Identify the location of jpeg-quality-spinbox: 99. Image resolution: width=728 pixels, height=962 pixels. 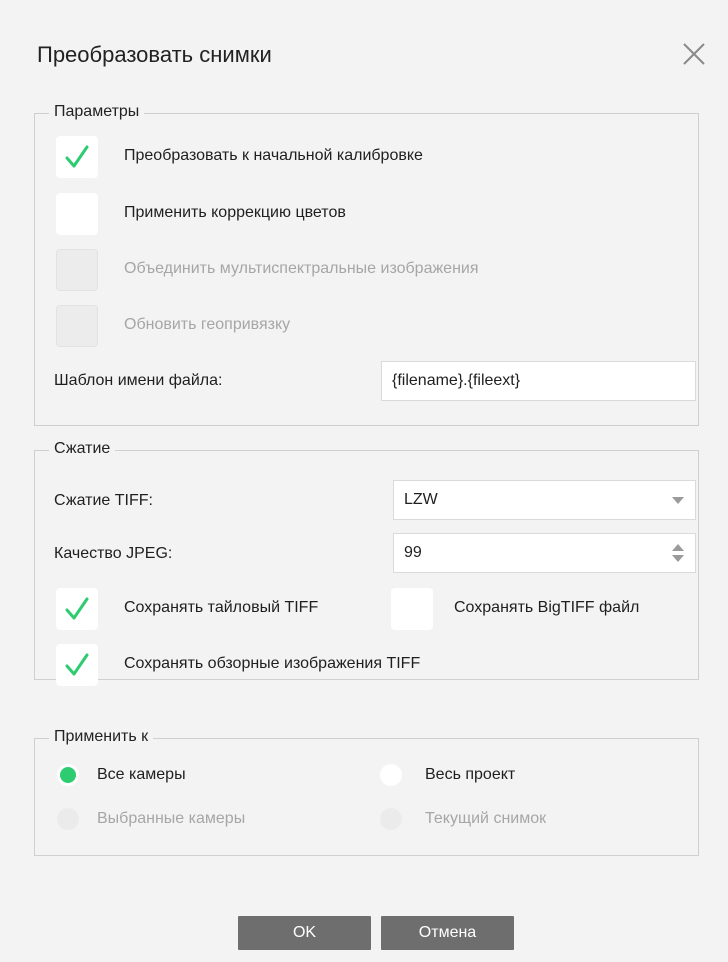
(544, 553).